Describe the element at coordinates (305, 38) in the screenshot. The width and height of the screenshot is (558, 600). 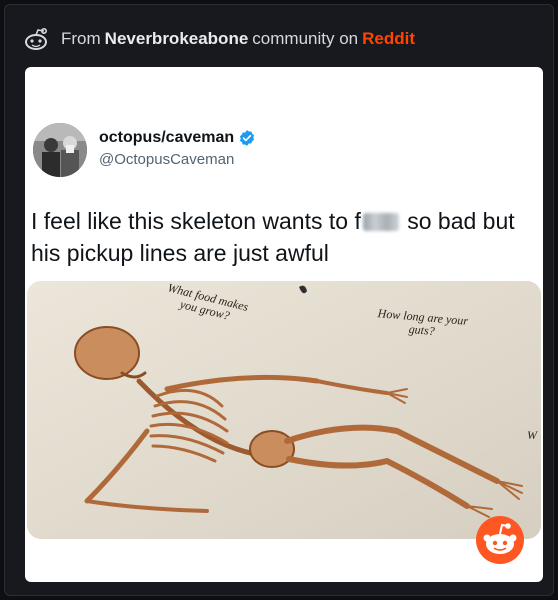
I see `source-suffix: community on` at that location.